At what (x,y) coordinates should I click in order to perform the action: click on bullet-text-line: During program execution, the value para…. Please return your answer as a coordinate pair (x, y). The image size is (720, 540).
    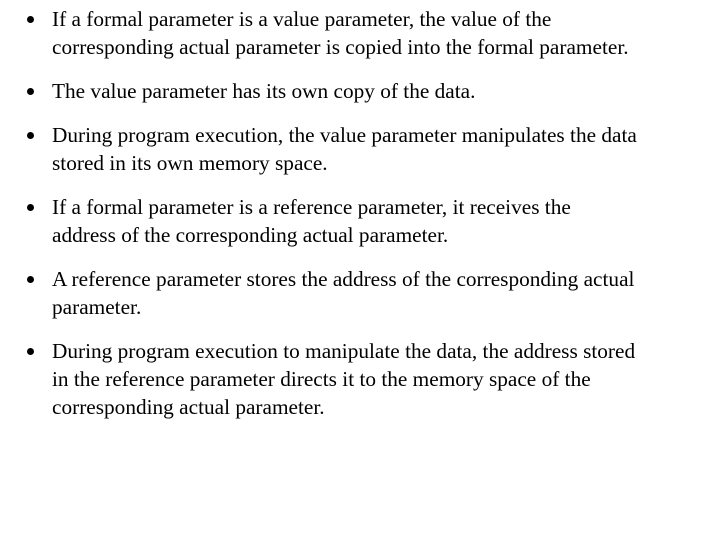
    Looking at the image, I should click on (344, 135).